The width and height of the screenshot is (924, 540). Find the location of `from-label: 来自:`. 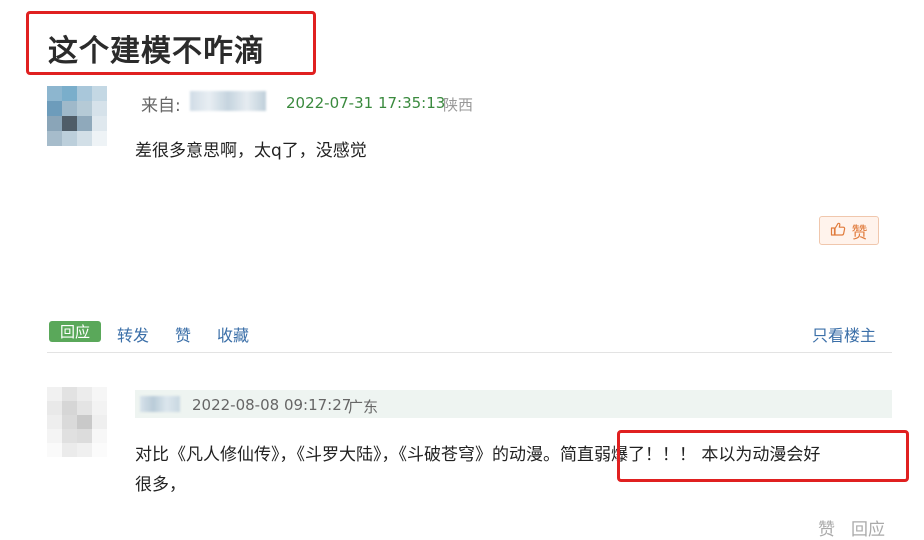

from-label: 来自: is located at coordinates (161, 106).